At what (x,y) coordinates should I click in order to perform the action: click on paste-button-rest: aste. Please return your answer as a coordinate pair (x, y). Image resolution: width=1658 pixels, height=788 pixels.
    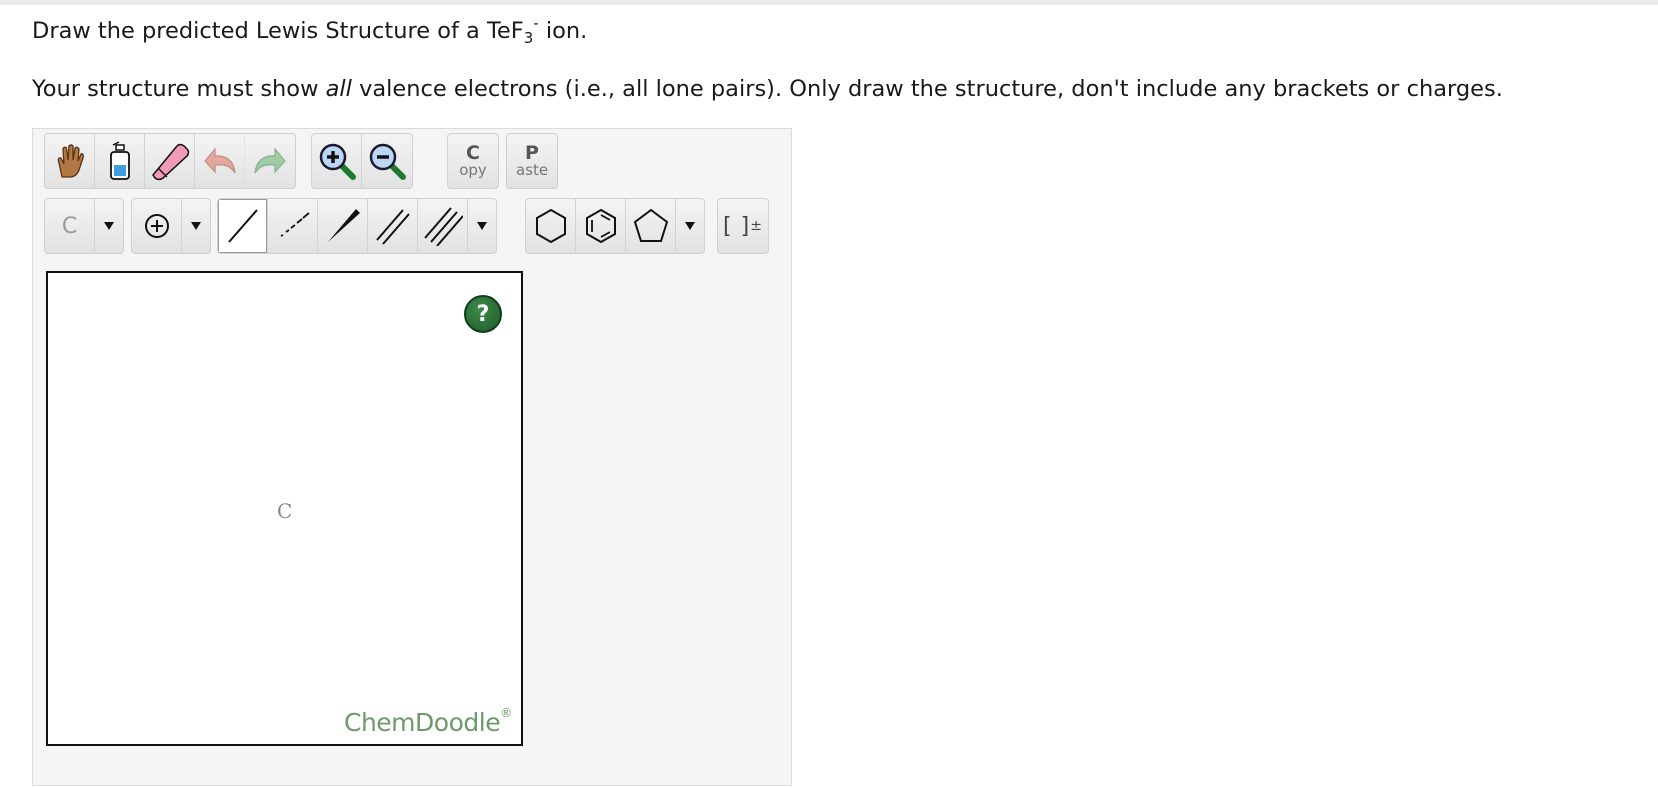
    Looking at the image, I should click on (532, 170).